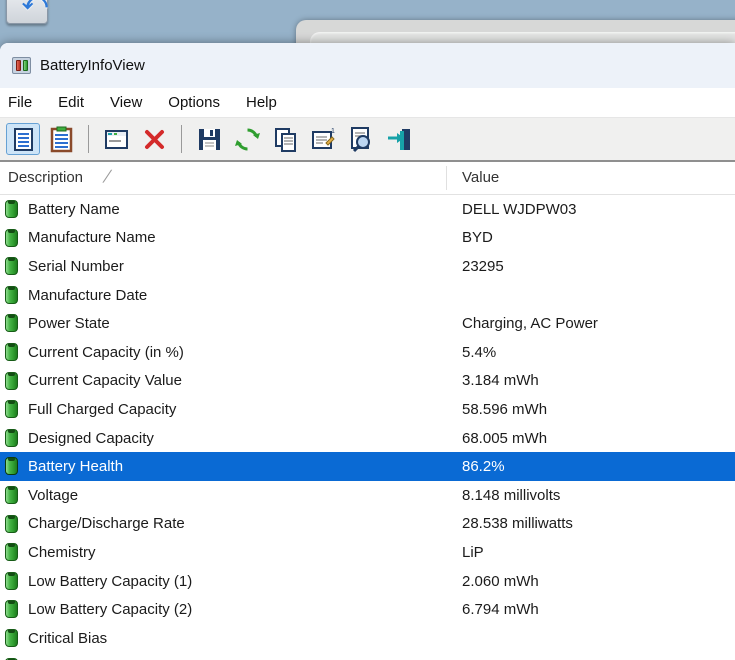 This screenshot has width=735, height=660. What do you see at coordinates (53, 495) in the screenshot?
I see `row-description: Voltage` at bounding box center [53, 495].